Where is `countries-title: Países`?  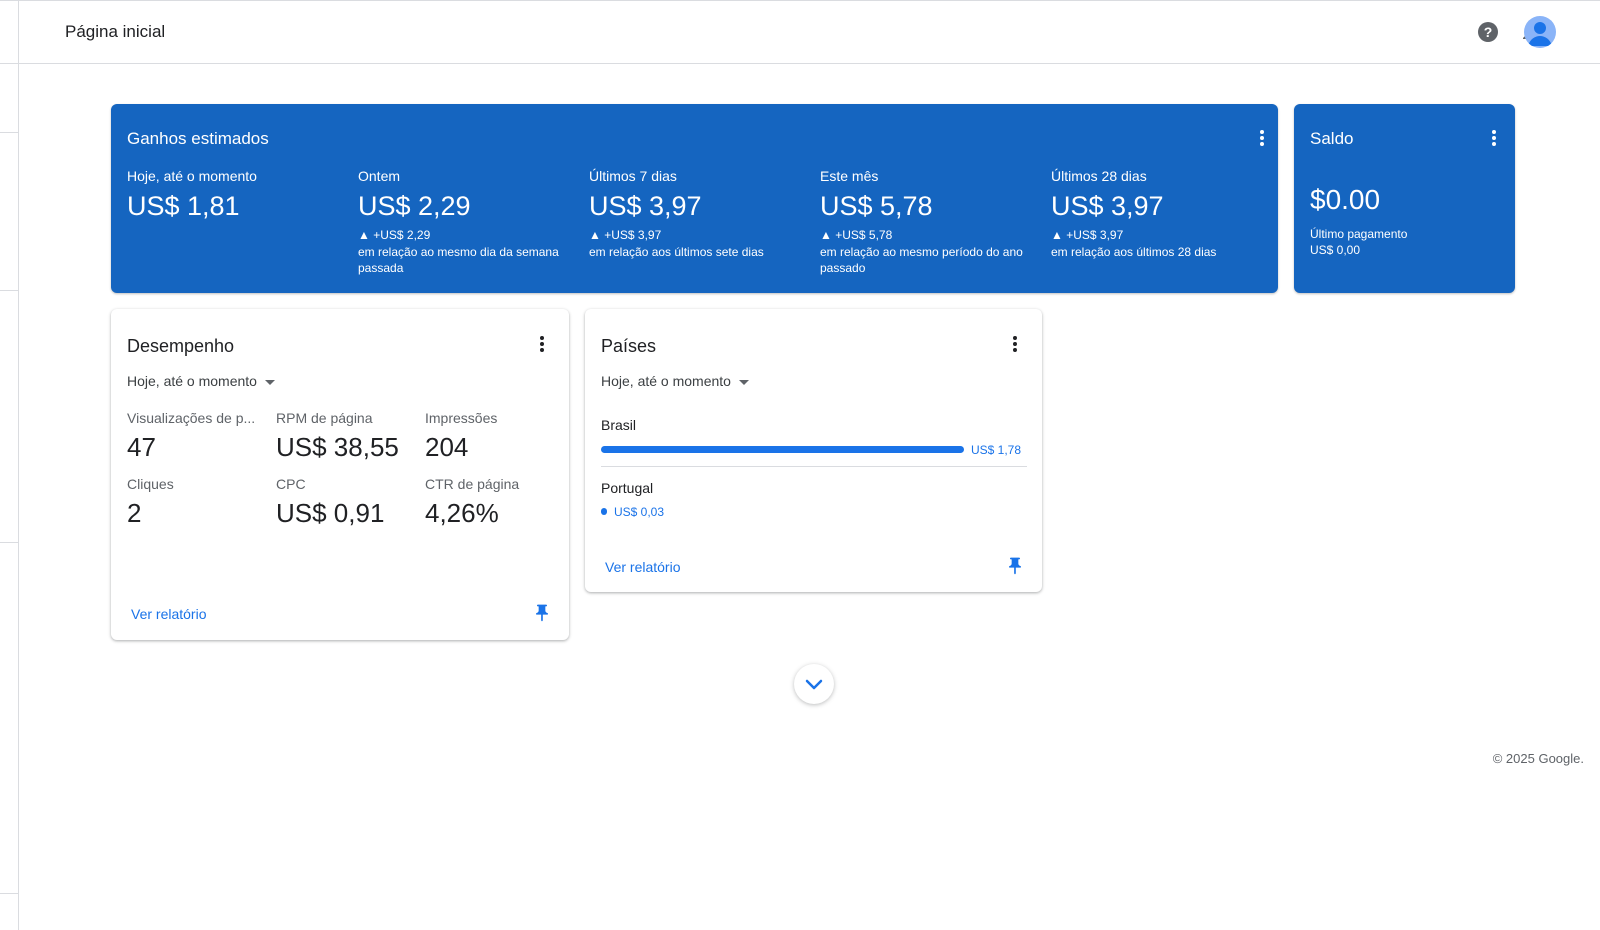 countries-title: Países is located at coordinates (629, 346).